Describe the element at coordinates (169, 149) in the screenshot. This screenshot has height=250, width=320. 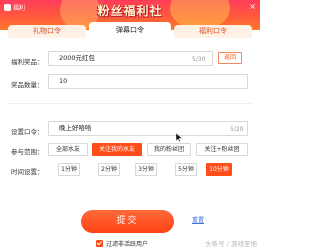
I see `scope-option-fan-club: 我的粉丝团` at that location.